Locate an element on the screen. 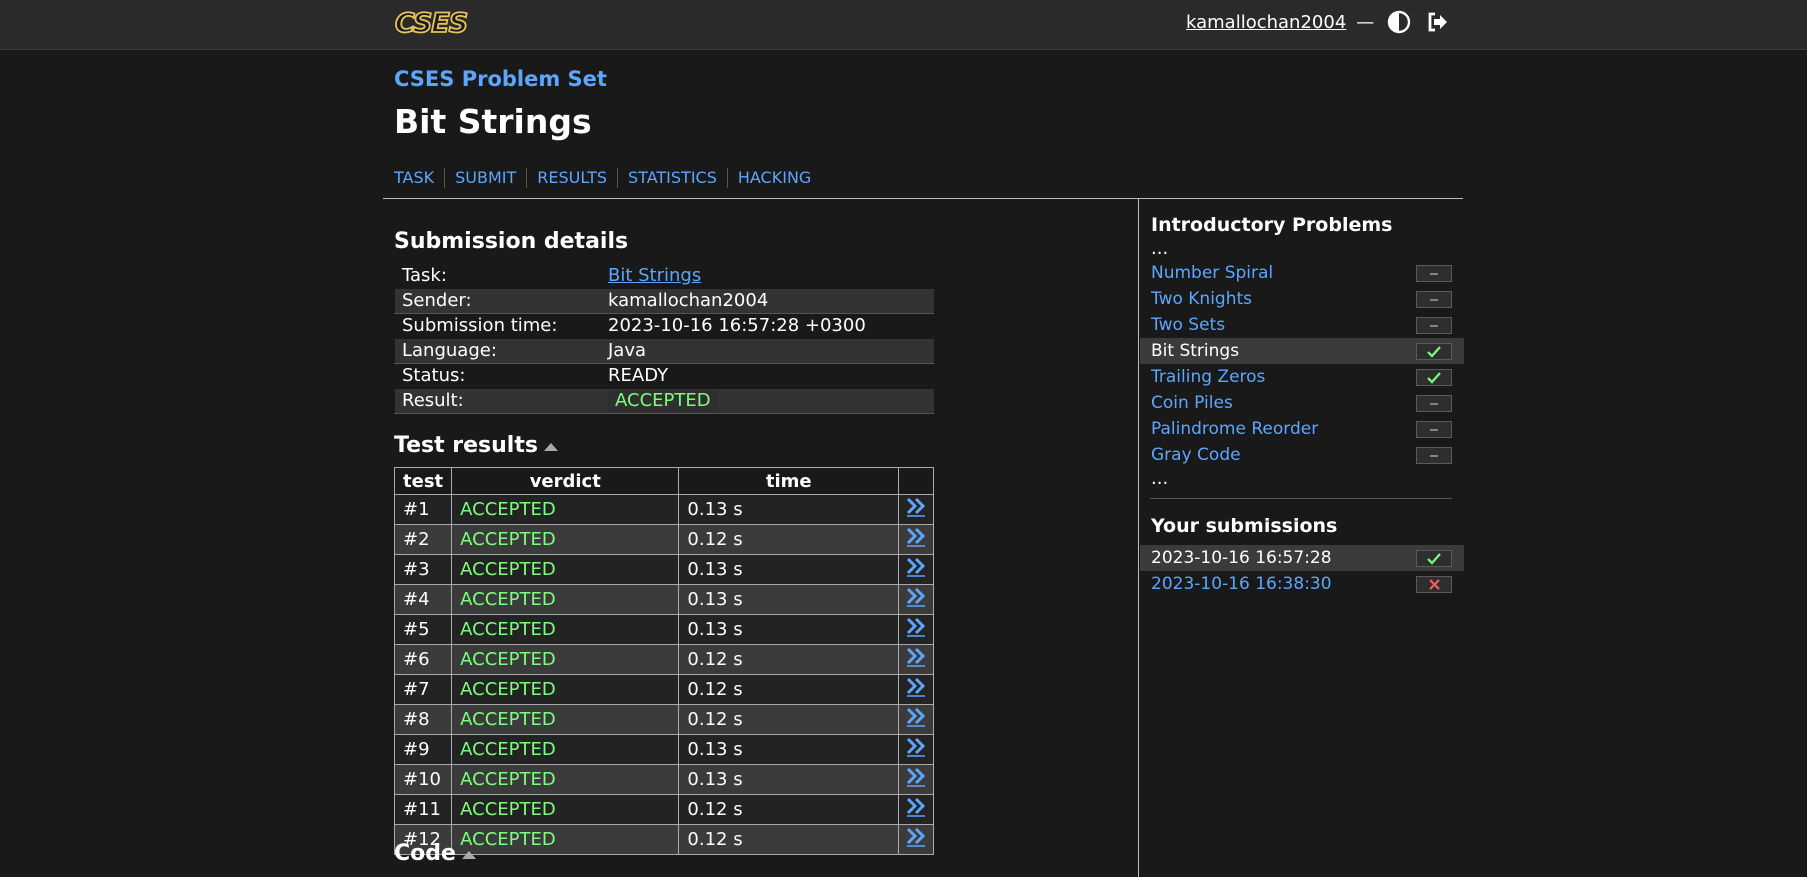 The width and height of the screenshot is (1807, 877). code-heading-wrap: Code is located at coordinates (435, 854).